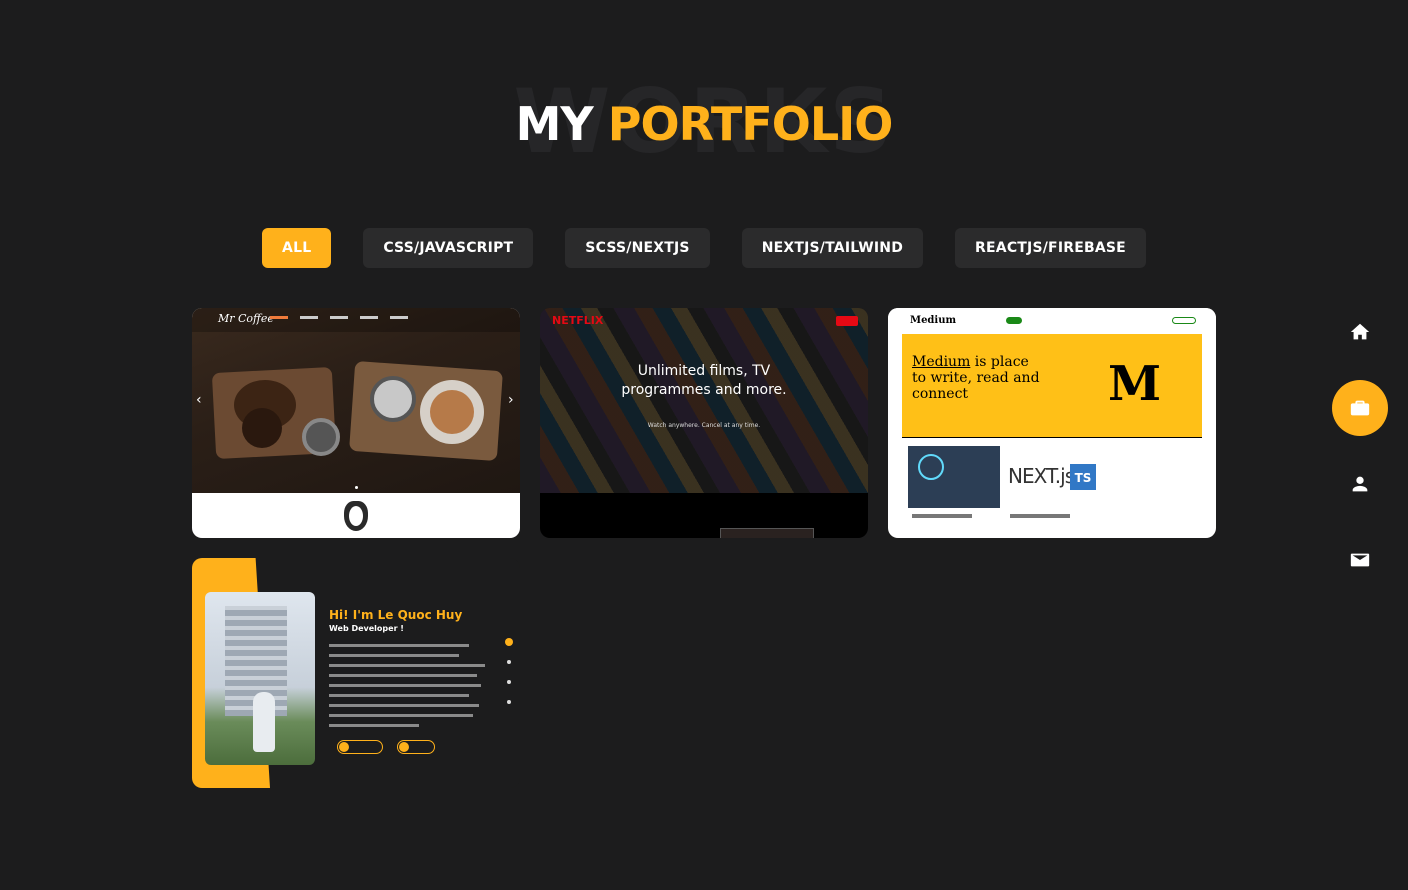 Image resolution: width=1408 pixels, height=890 pixels. I want to click on portafilter, so click(321, 437).